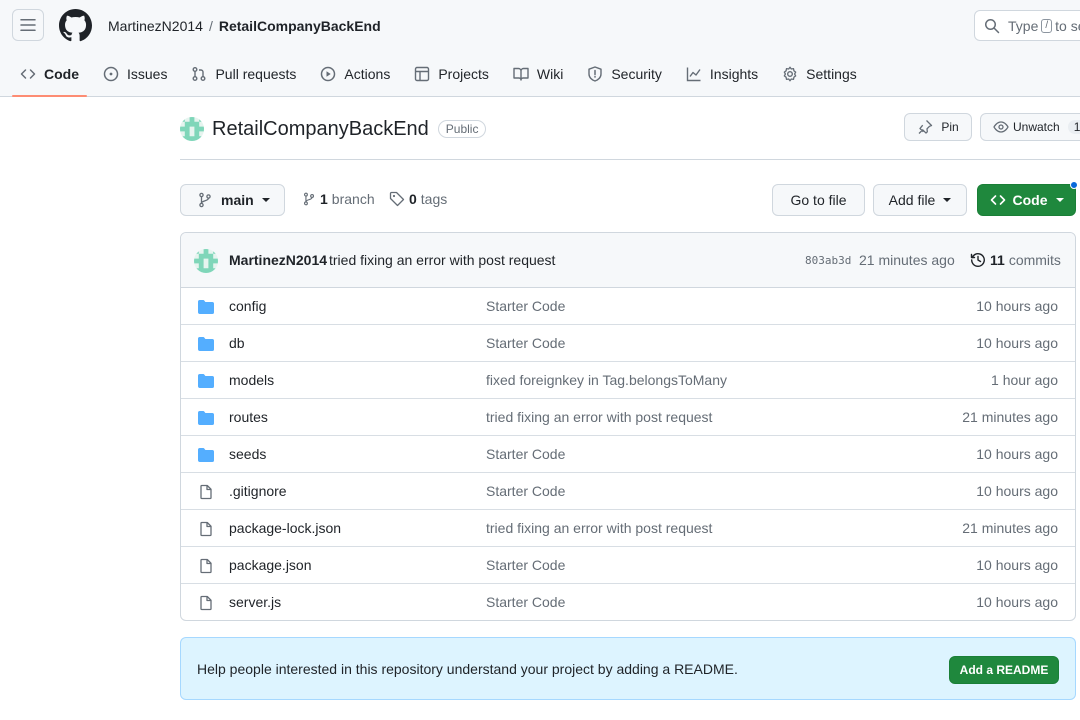  I want to click on tab-pull-requests: Pull requests, so click(243, 74).